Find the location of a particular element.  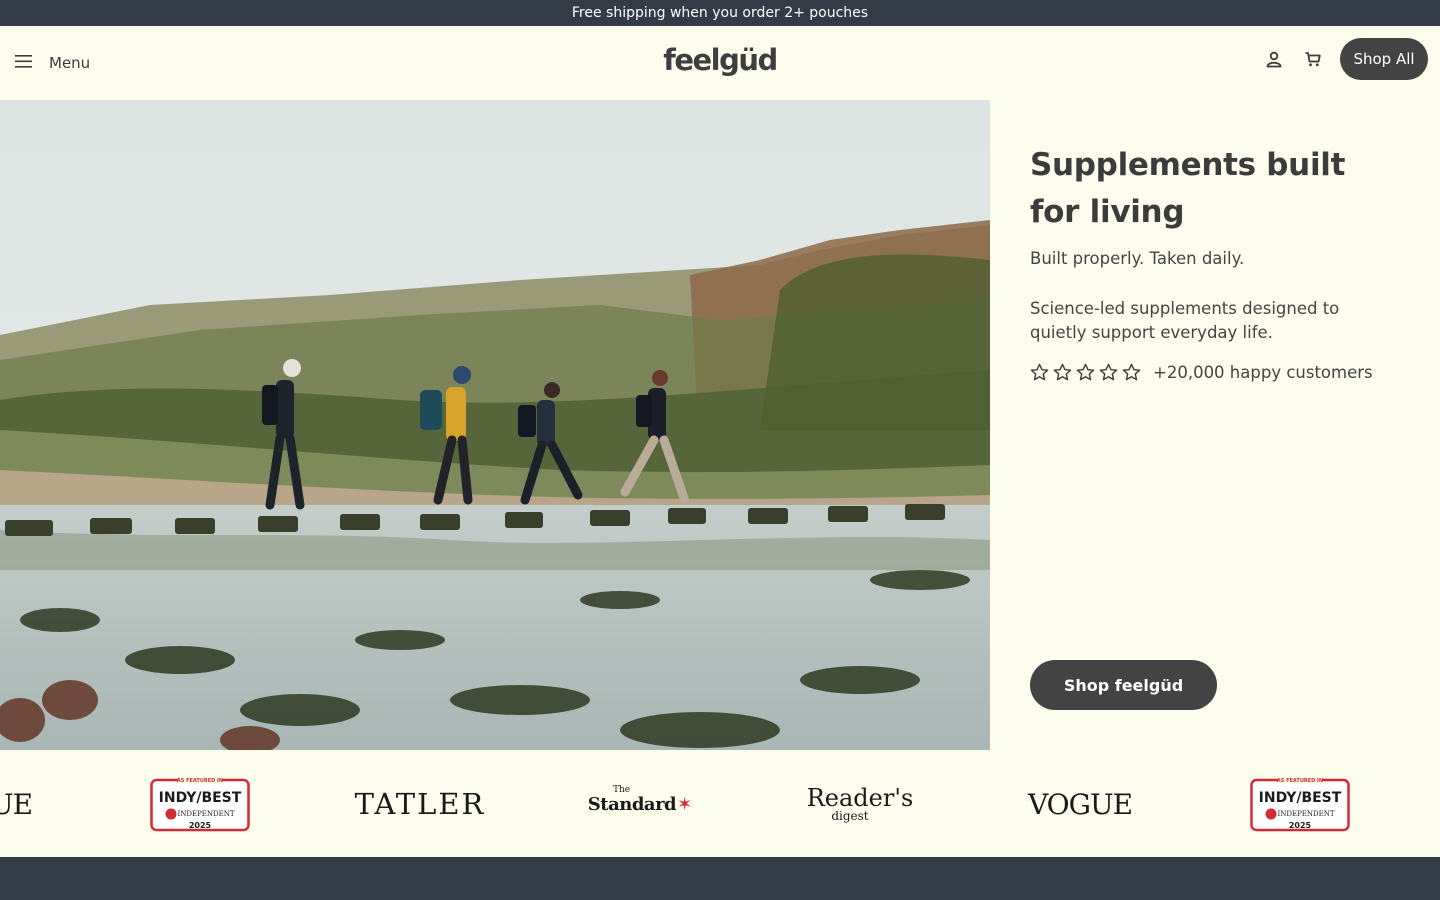

rating: +20,000 happy customers is located at coordinates (1201, 372).